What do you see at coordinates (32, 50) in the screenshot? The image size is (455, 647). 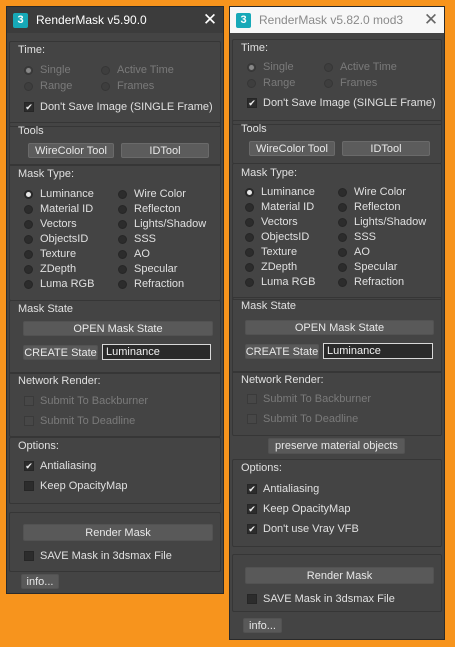 I see `time-label: Time:` at bounding box center [32, 50].